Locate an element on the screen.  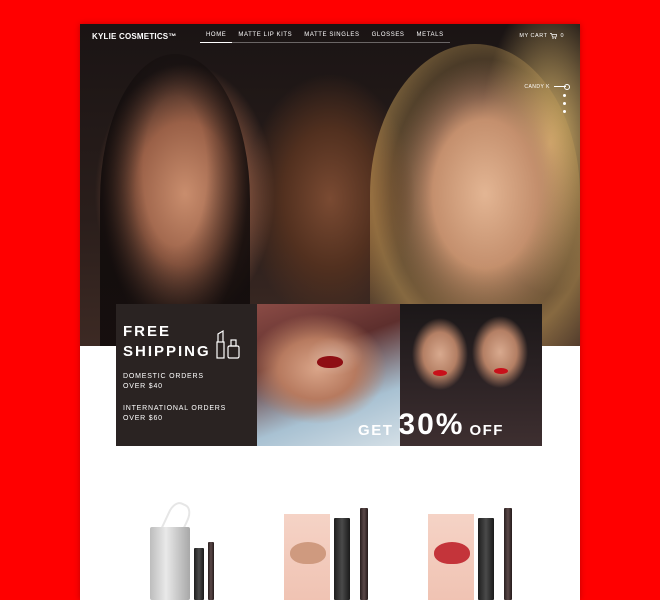
cart-label: MY CART is located at coordinates (533, 36).